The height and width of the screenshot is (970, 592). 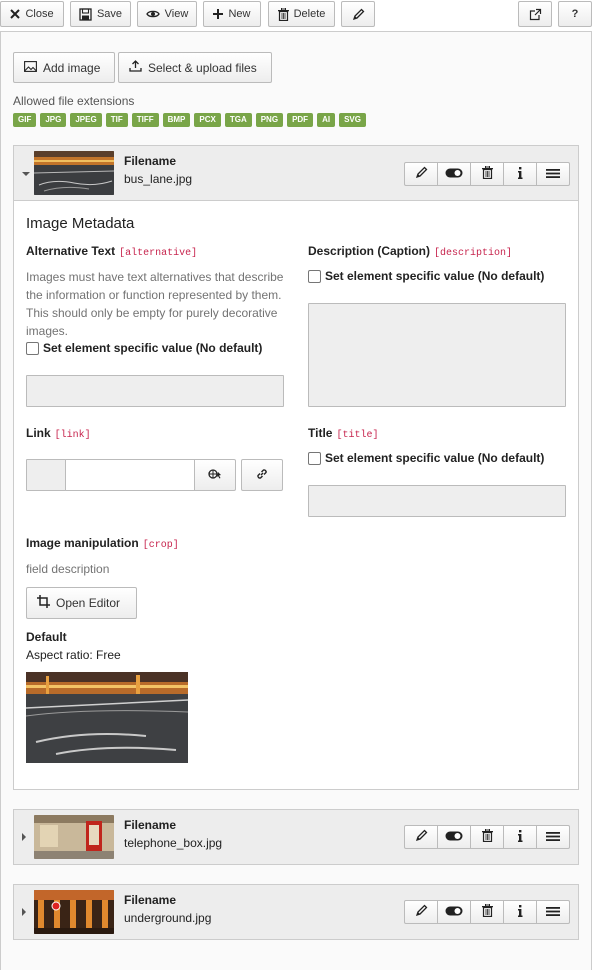 I want to click on select-upload-button: Select & upload files, so click(x=195, y=67).